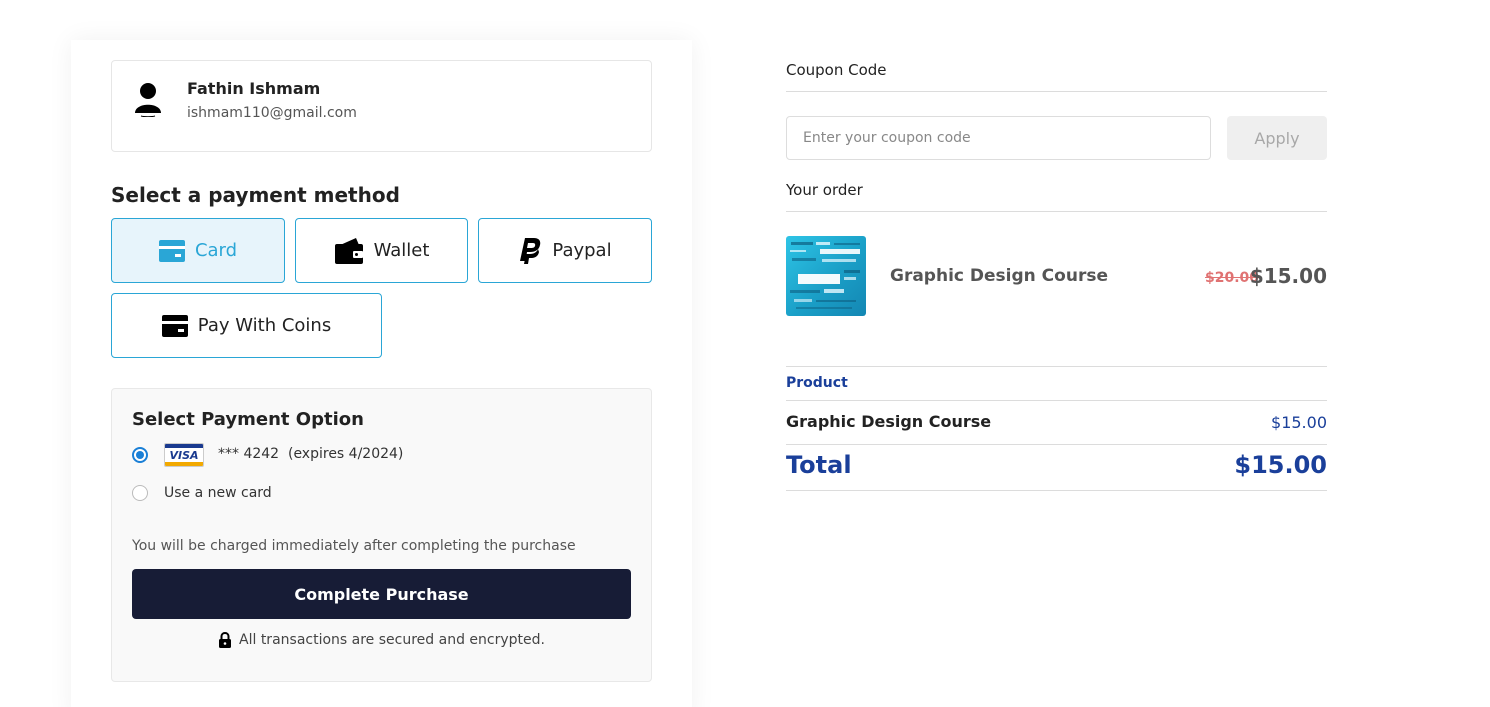 The image size is (1490, 707). What do you see at coordinates (1056, 444) in the screenshot?
I see `summary-row-divider` at bounding box center [1056, 444].